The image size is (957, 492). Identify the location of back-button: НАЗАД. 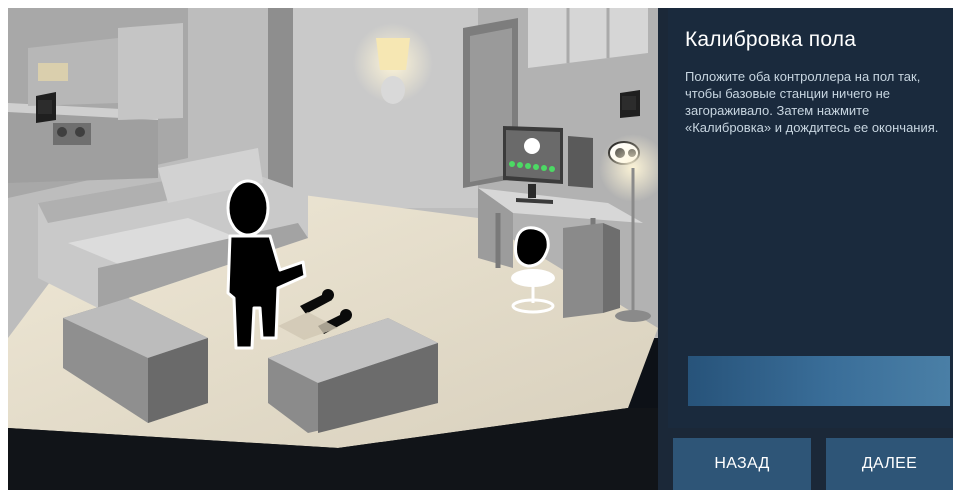
(742, 464).